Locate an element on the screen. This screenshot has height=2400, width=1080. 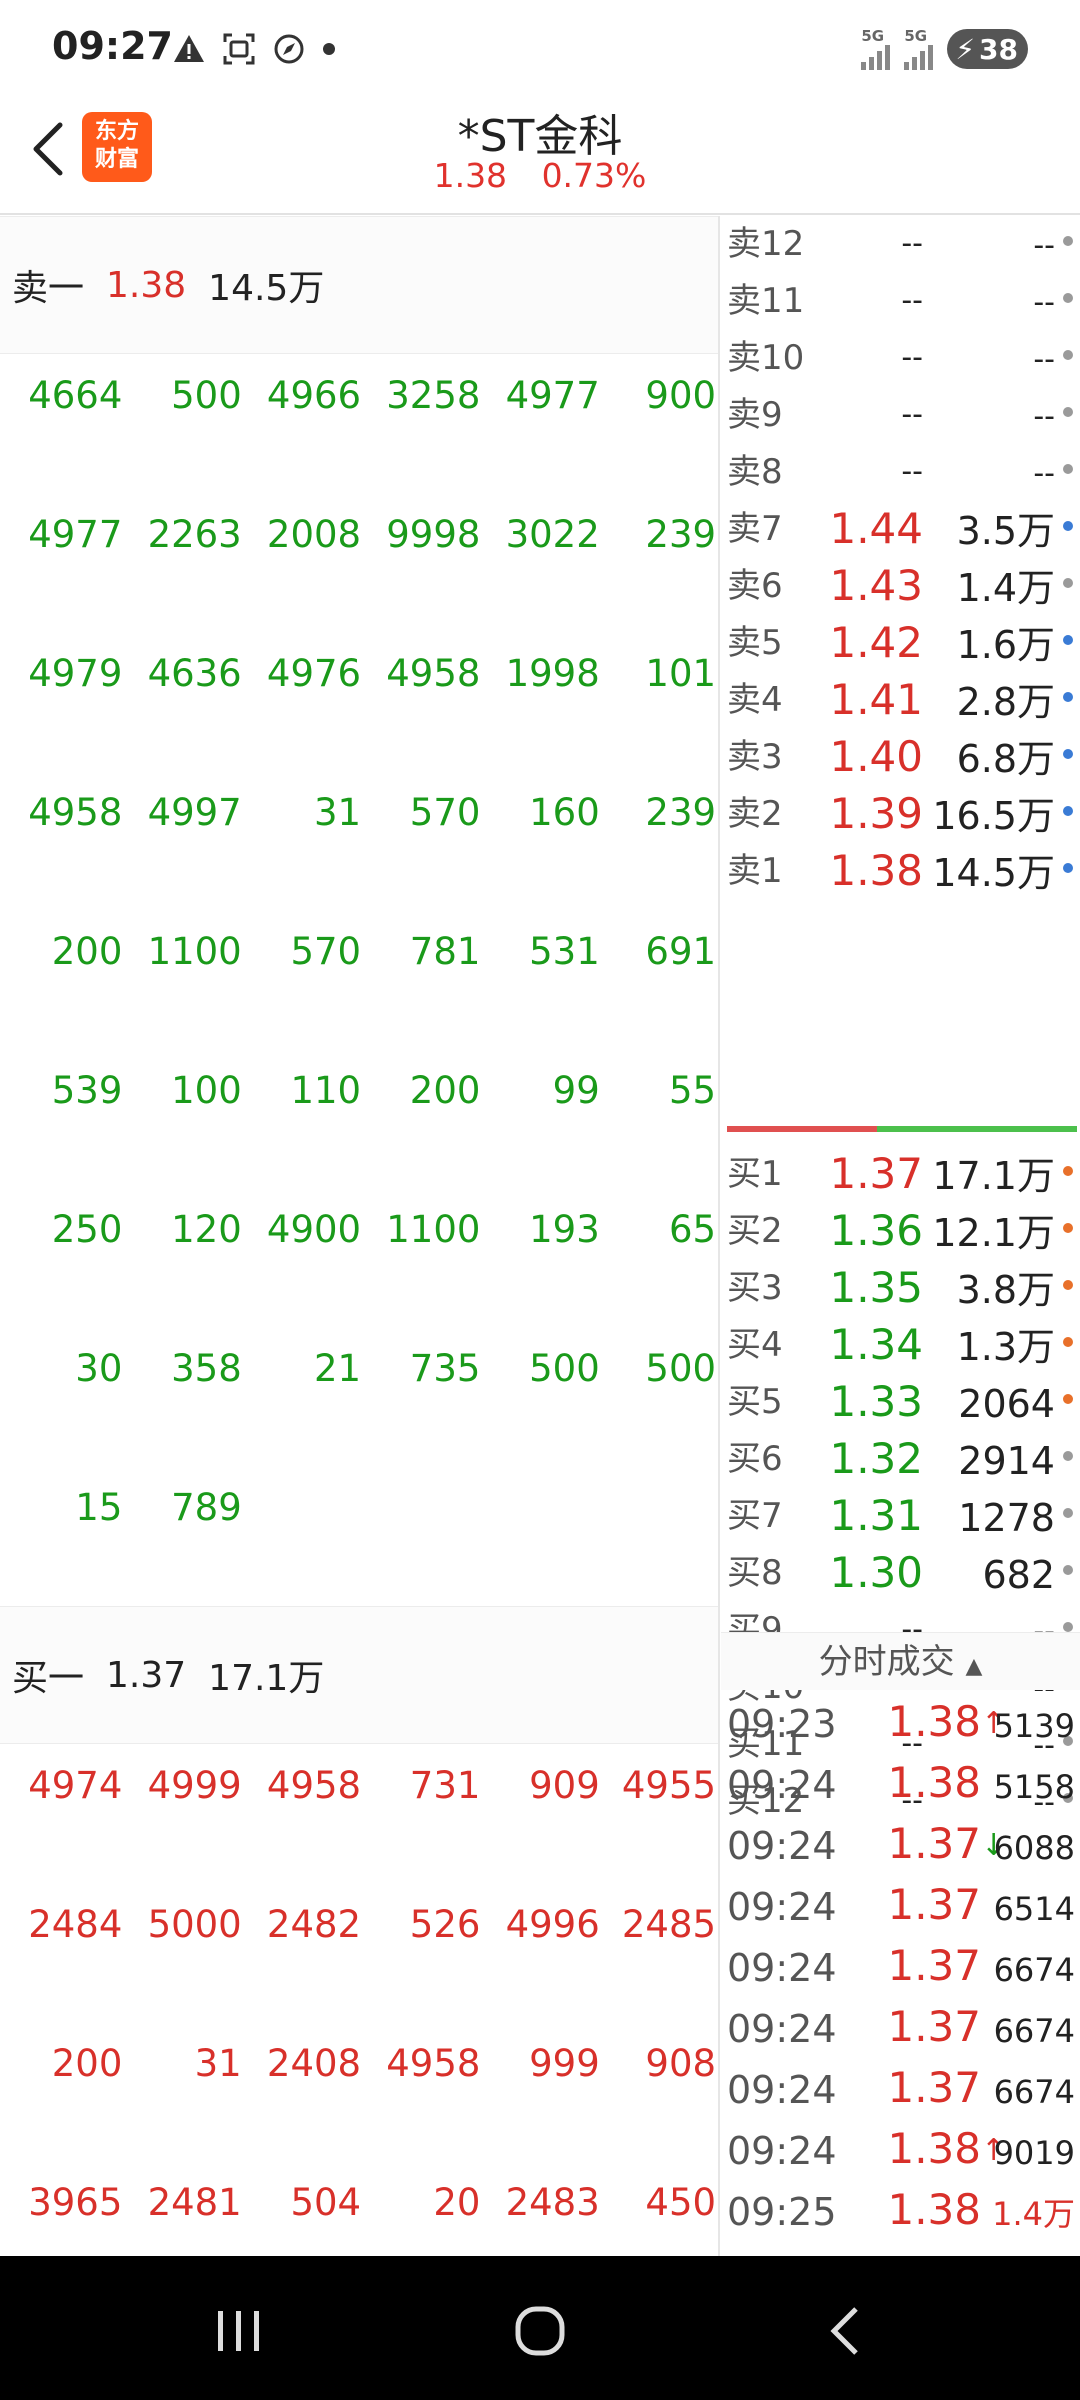
ob-level-label: 卖2 is located at coordinates (755, 814).